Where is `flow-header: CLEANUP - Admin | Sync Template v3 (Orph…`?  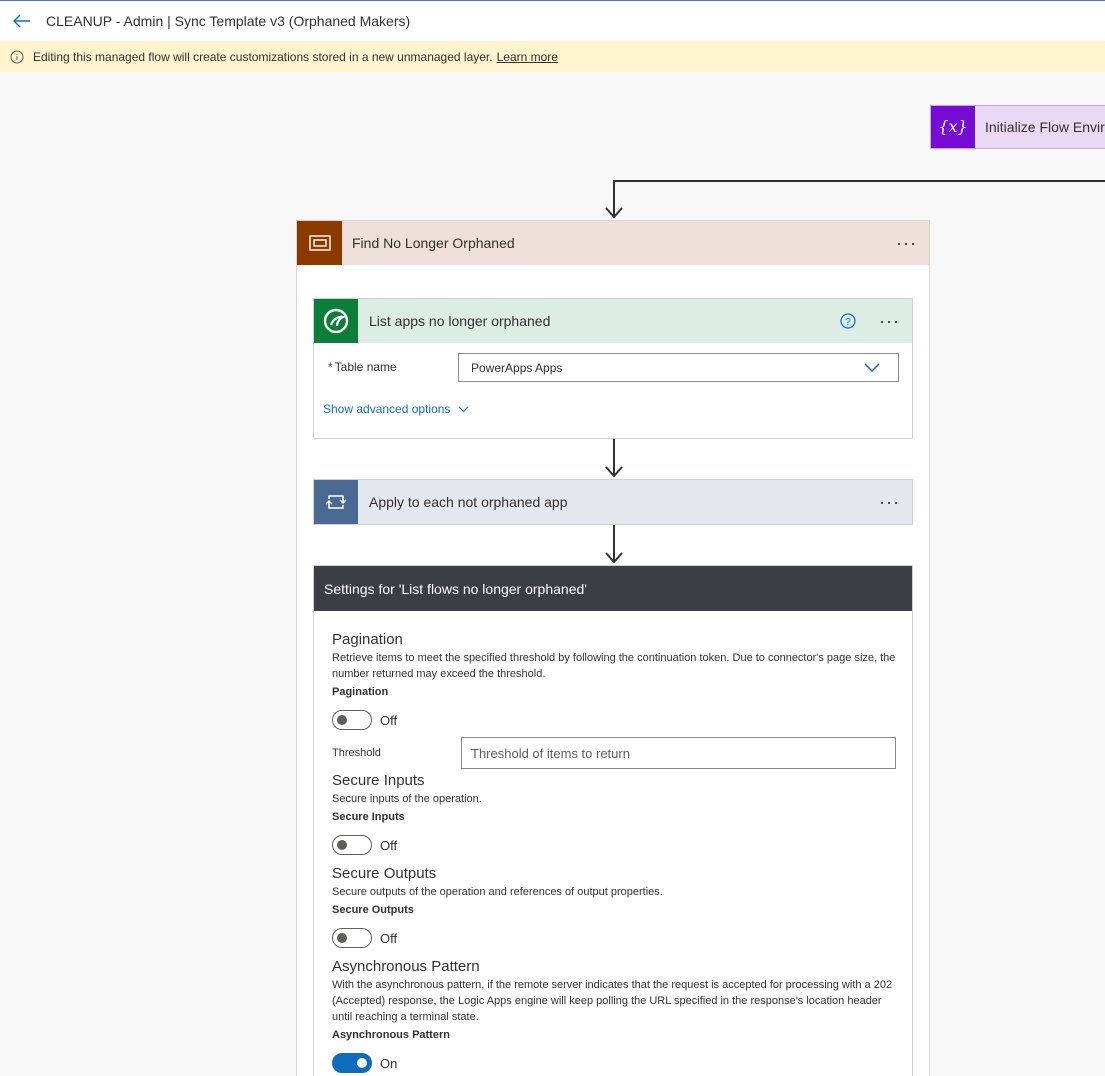 flow-header: CLEANUP - Admin | Sync Template v3 (Orph… is located at coordinates (552, 21).